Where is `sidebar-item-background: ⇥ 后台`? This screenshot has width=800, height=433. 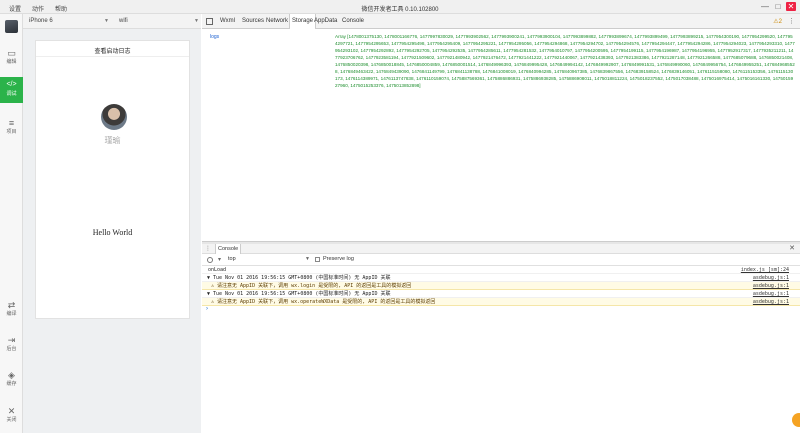 sidebar-item-background: ⇥ 后台 is located at coordinates (11, 345).